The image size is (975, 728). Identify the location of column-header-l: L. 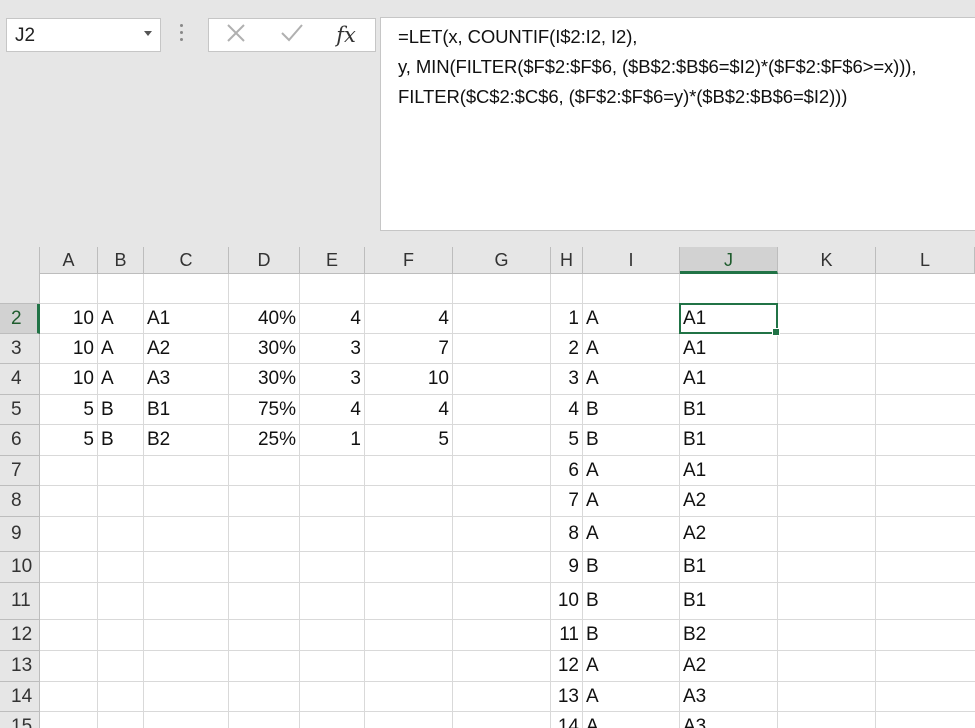
(925, 260).